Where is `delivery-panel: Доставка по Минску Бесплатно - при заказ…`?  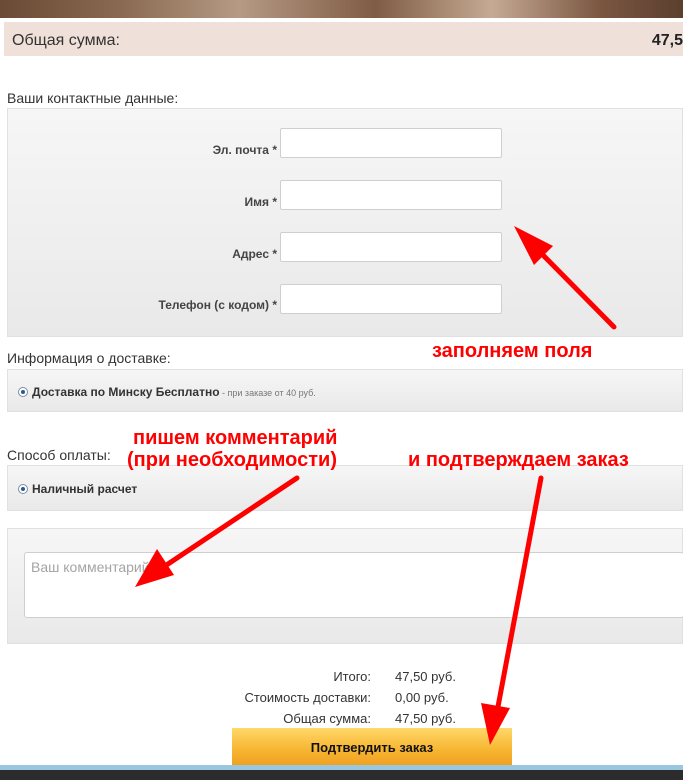 delivery-panel: Доставка по Минску Бесплатно - при заказ… is located at coordinates (345, 390).